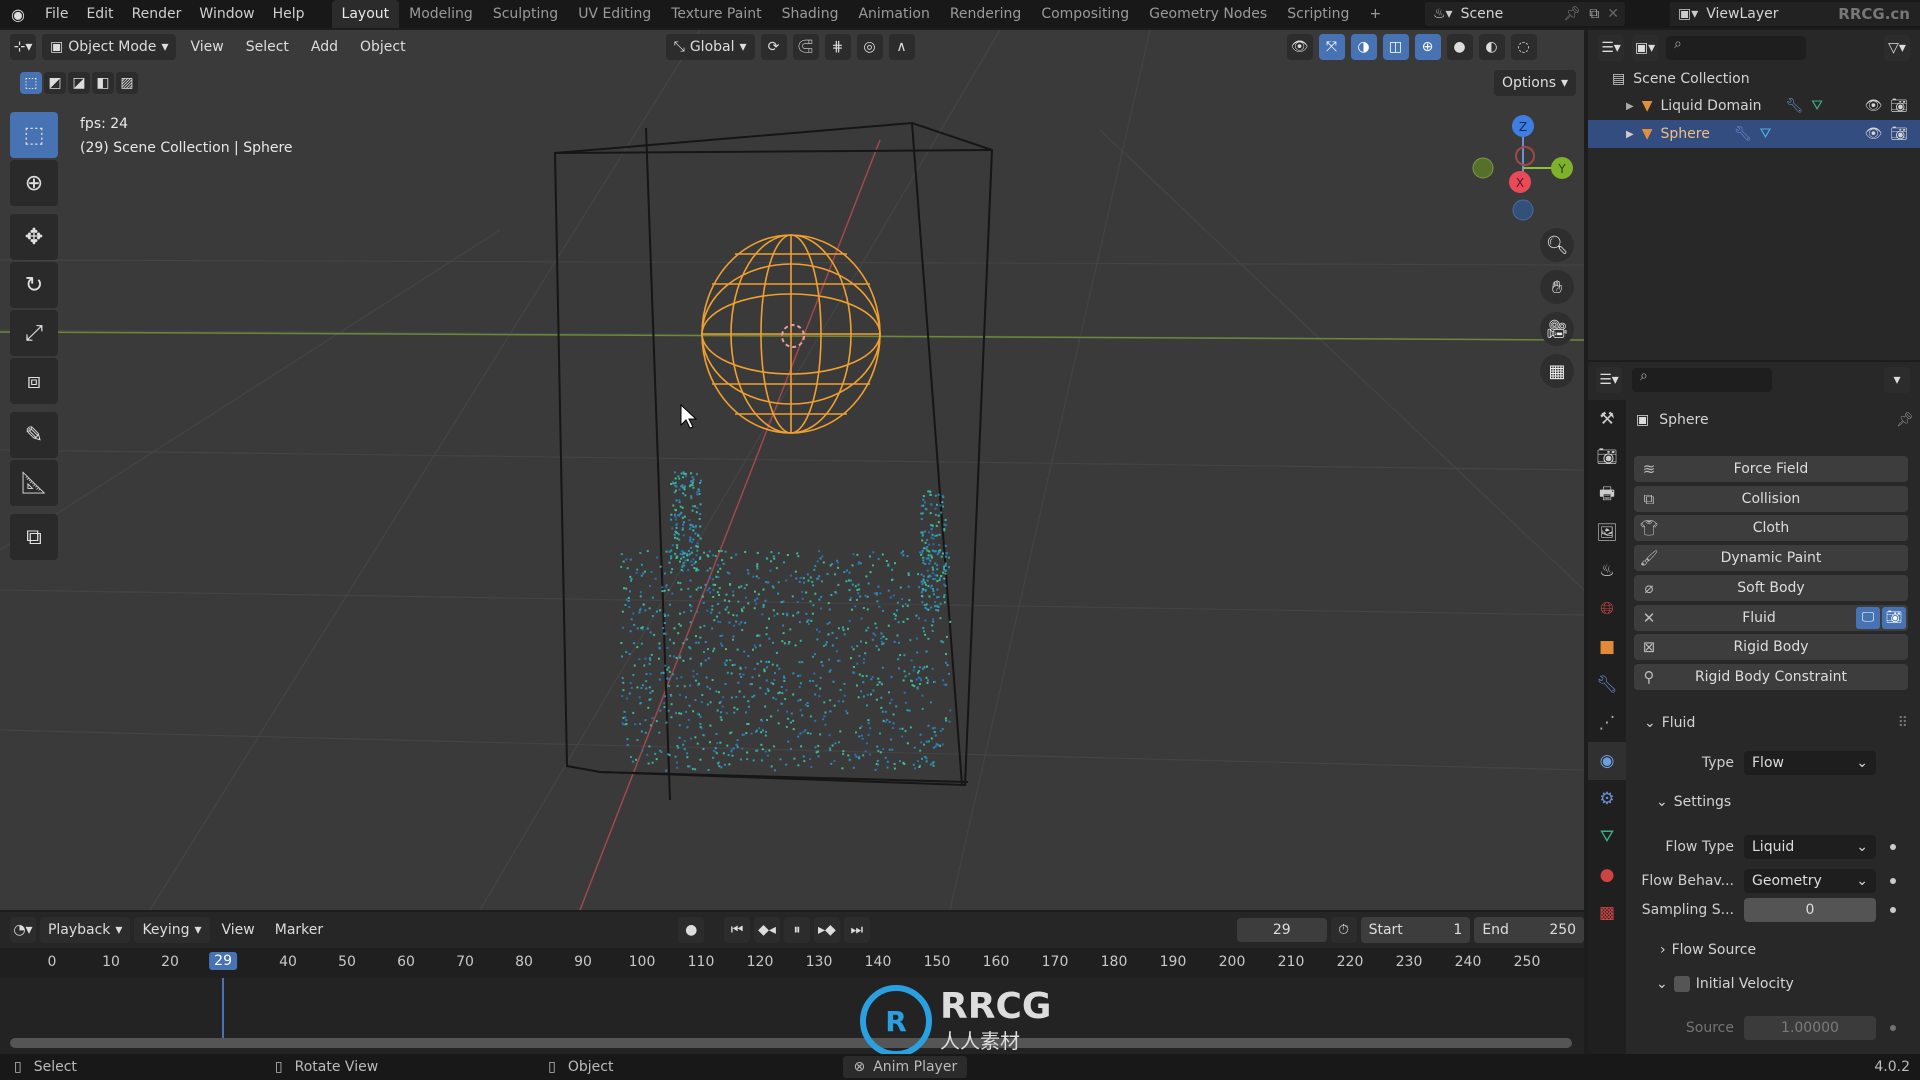 The image size is (1920, 1080). What do you see at coordinates (1607, 457) in the screenshot?
I see `render-tab-icon: 📷︎` at bounding box center [1607, 457].